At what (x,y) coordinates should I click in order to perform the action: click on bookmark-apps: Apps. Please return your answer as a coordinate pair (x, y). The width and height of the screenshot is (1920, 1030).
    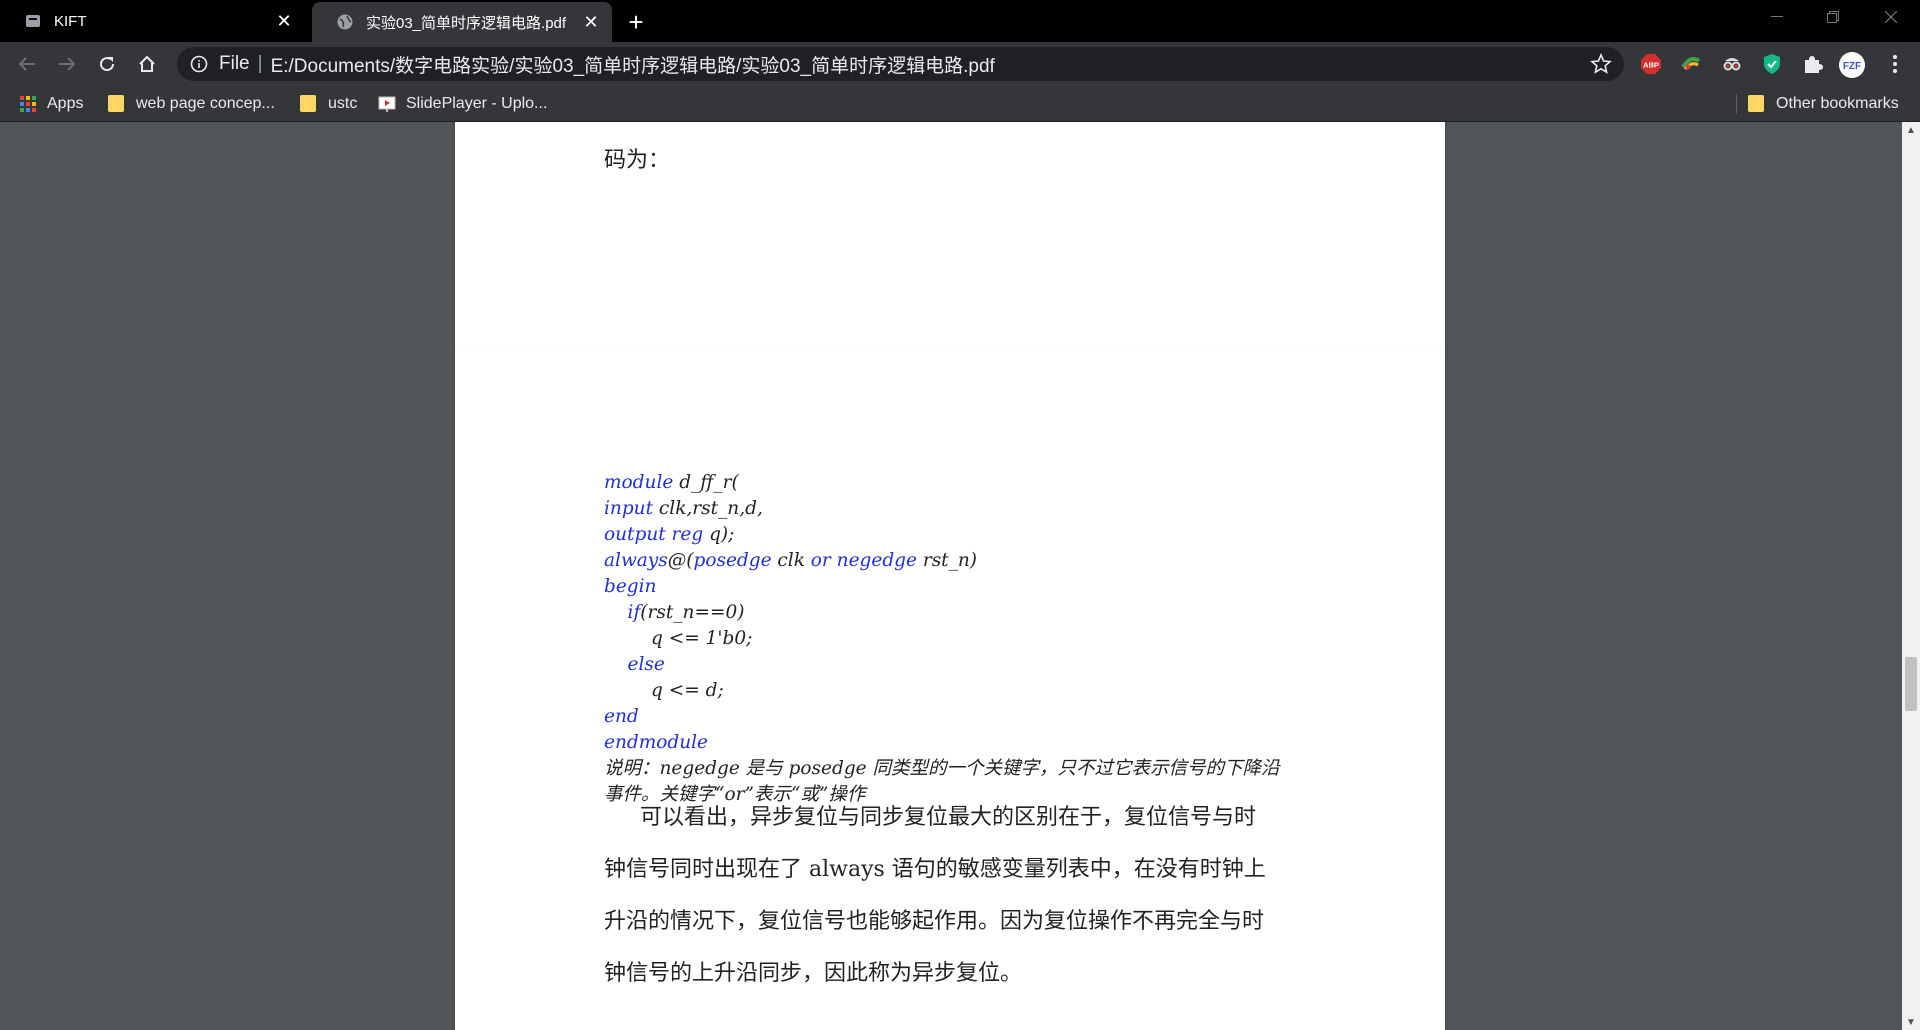
    Looking at the image, I should click on (51, 104).